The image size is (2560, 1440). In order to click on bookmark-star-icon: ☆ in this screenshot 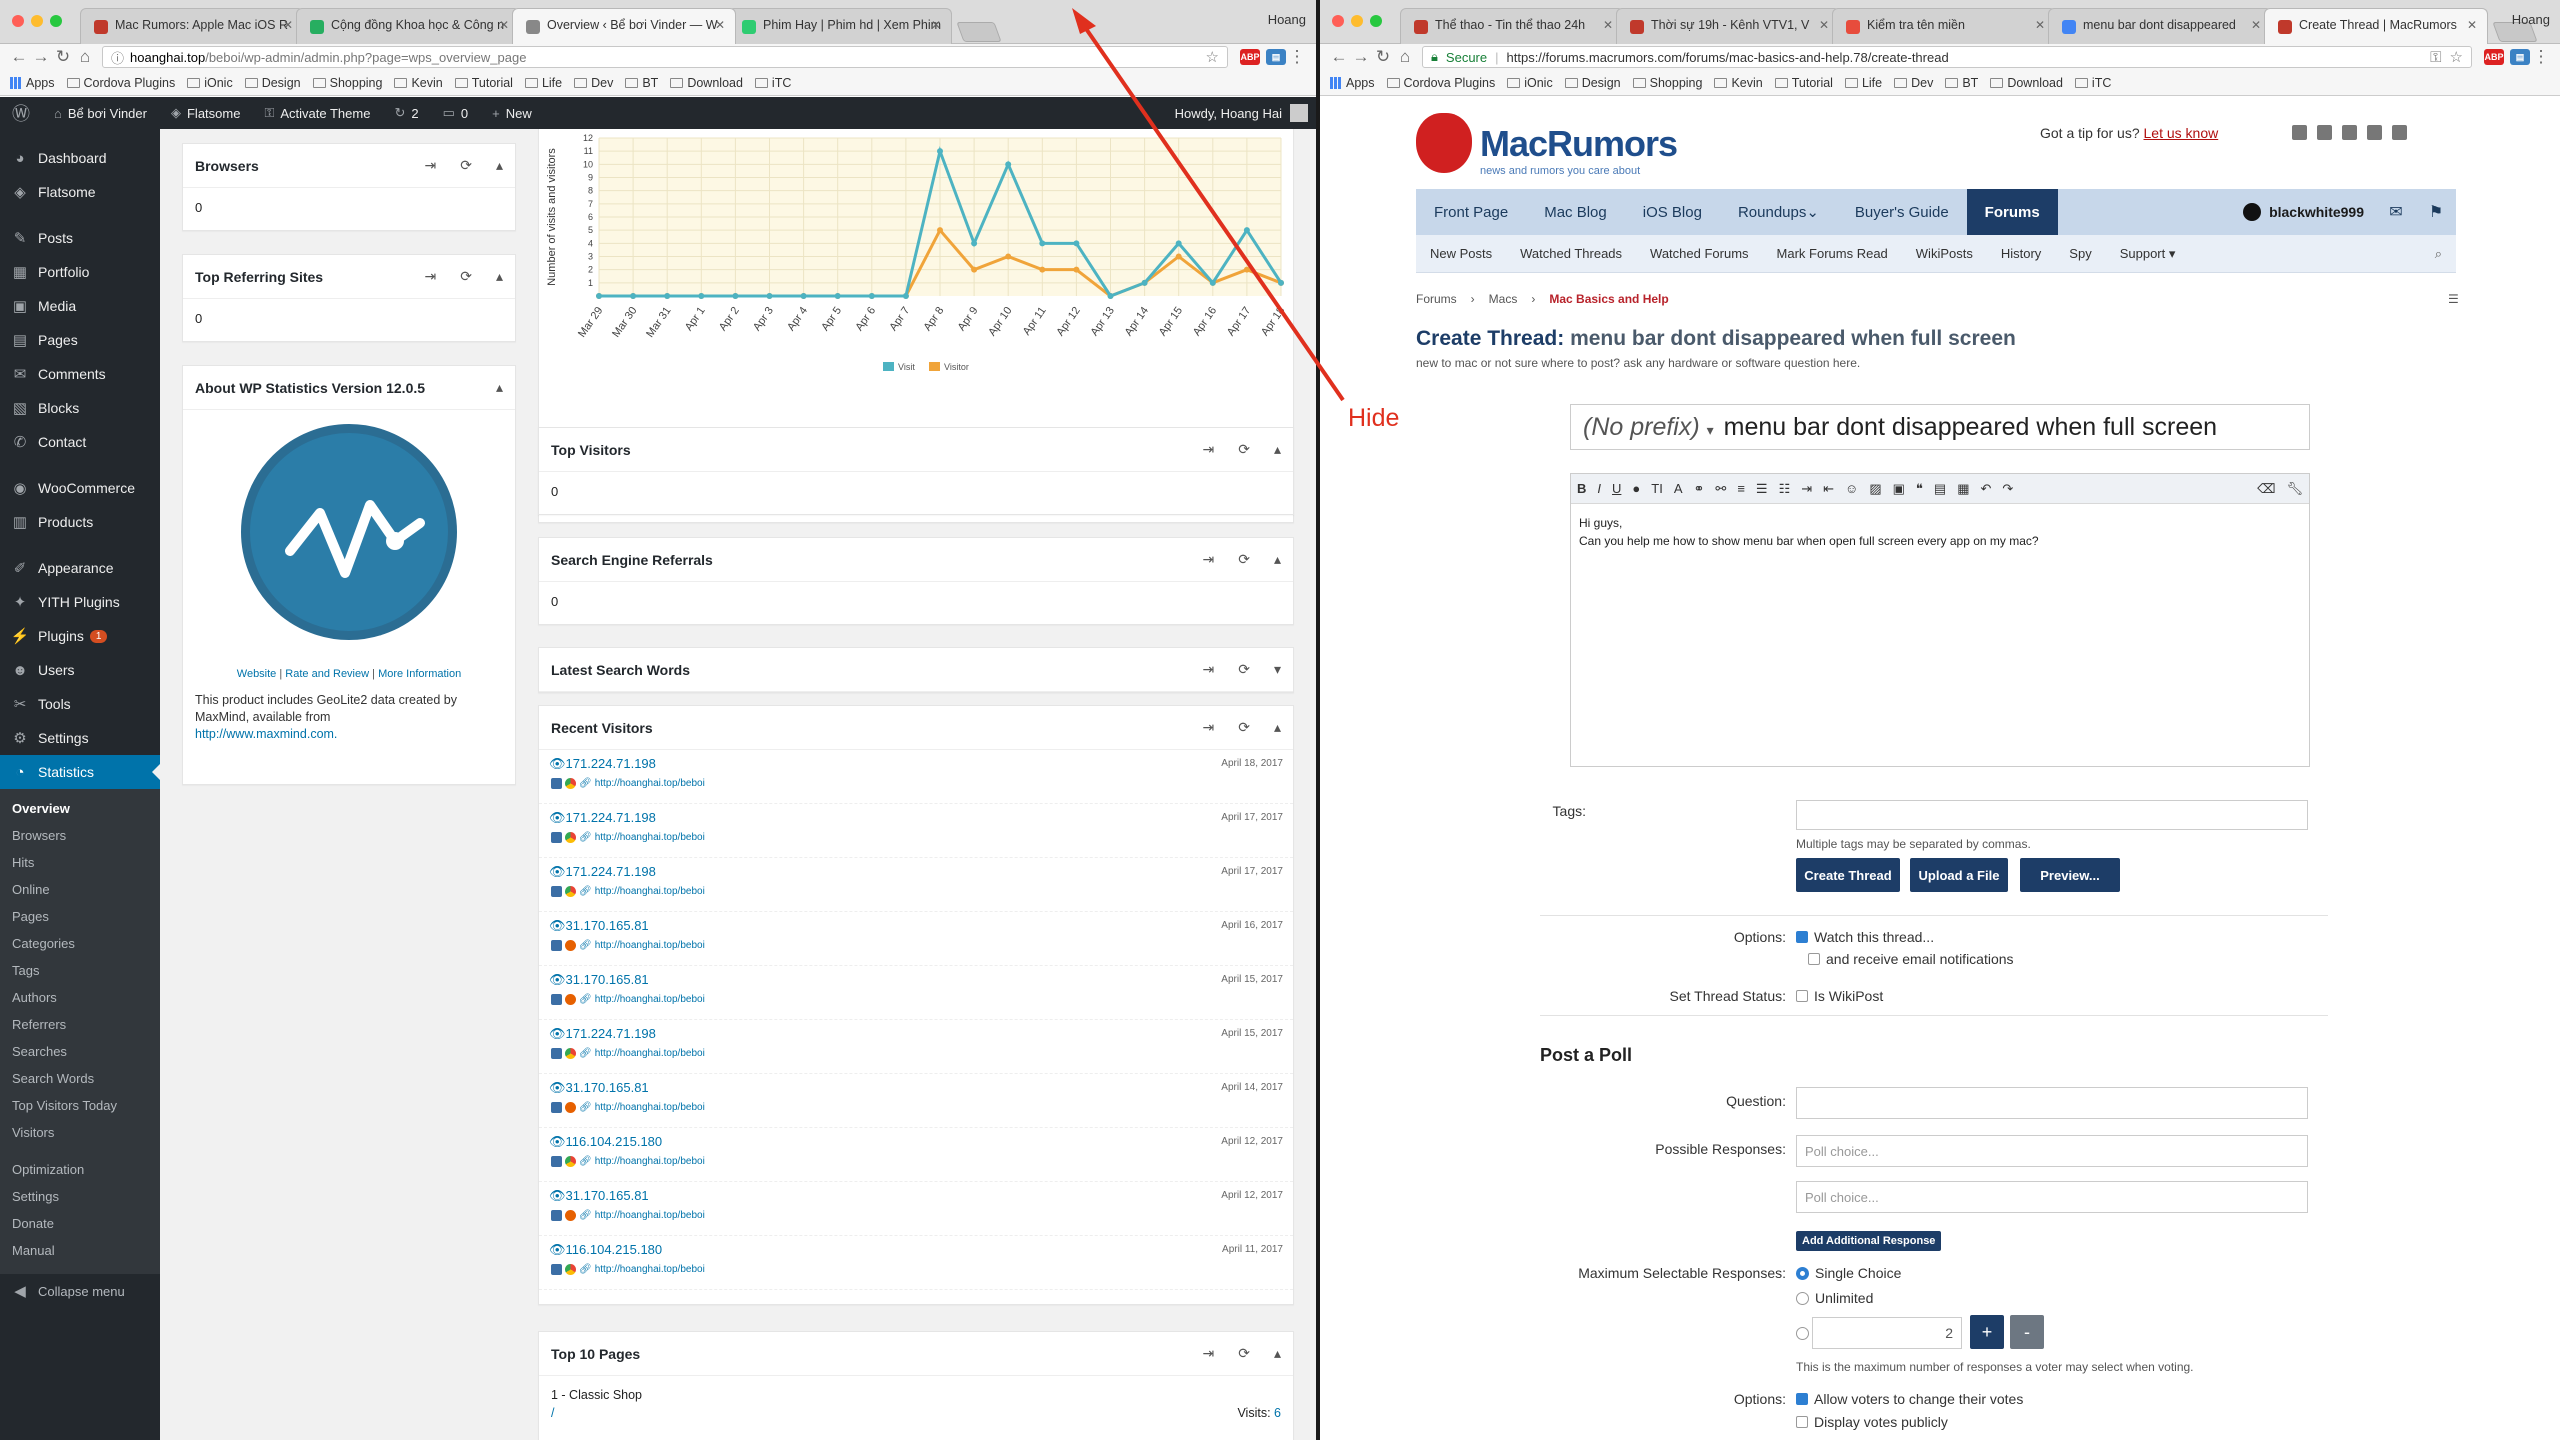, I will do `click(2456, 57)`.